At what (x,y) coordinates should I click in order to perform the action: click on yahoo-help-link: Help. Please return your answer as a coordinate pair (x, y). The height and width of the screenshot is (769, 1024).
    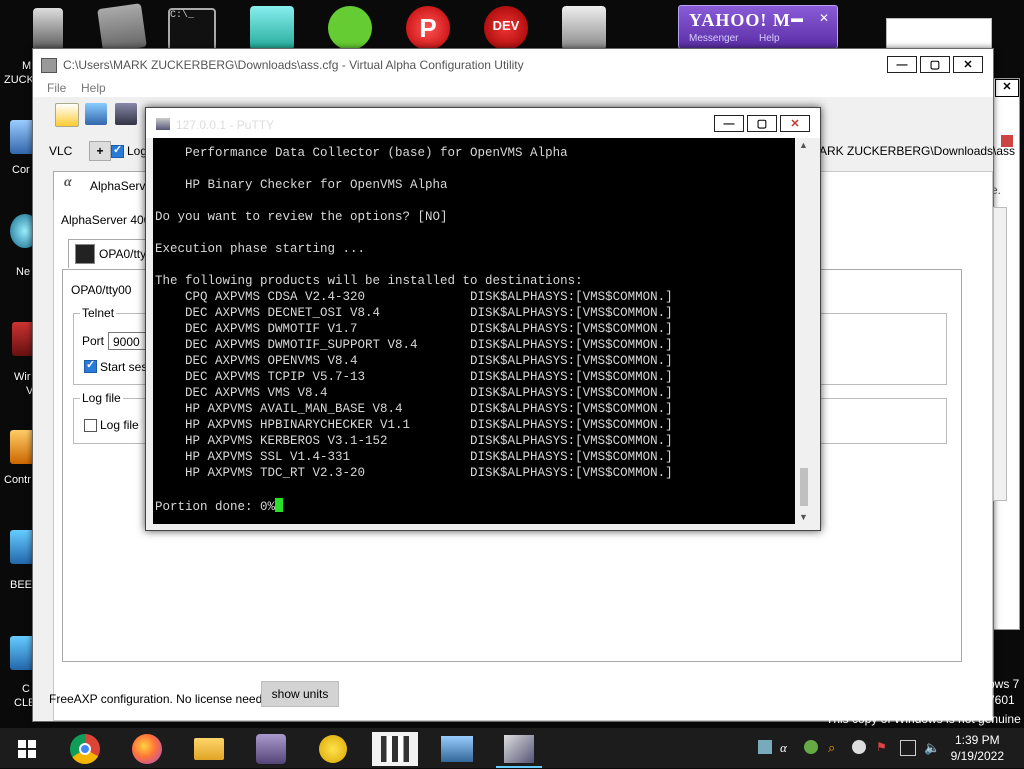
    Looking at the image, I should click on (769, 38).